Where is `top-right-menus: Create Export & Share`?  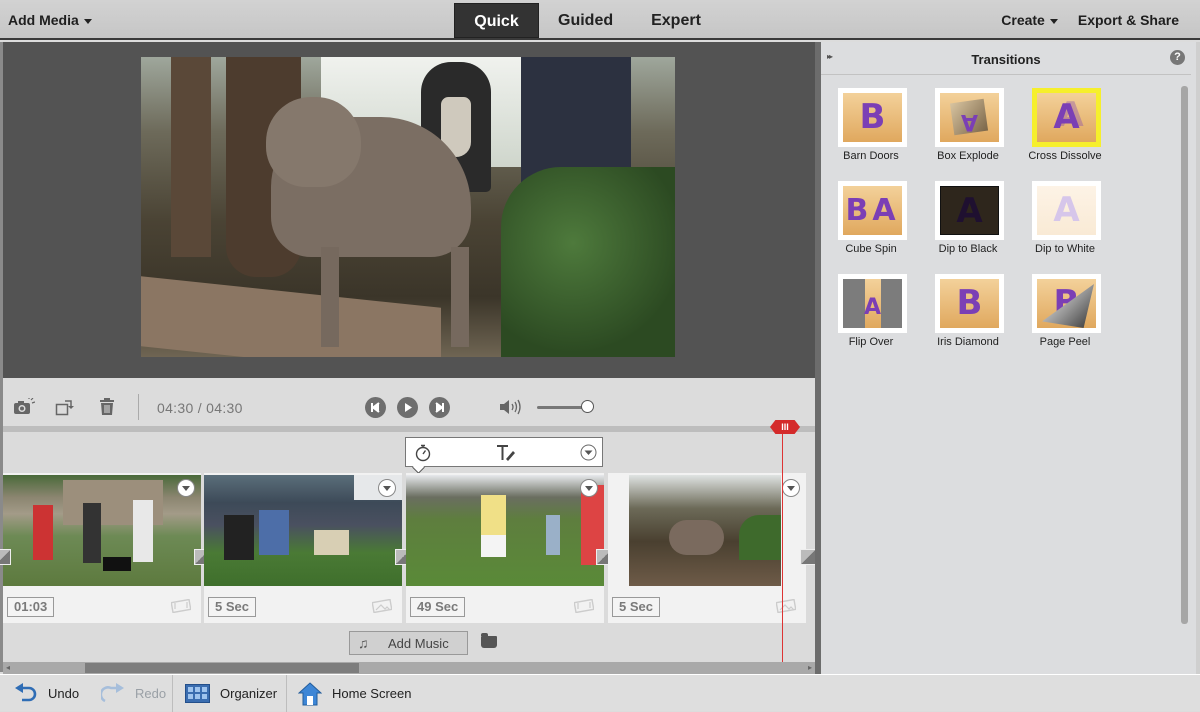
top-right-menus: Create Export & Share is located at coordinates (1090, 20).